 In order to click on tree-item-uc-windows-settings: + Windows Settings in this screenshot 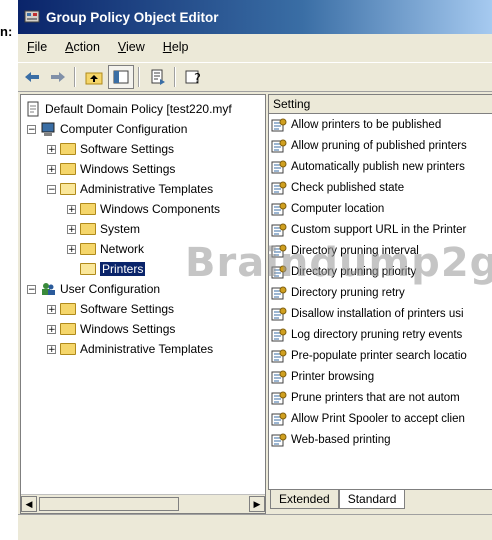, I will do `click(111, 329)`.